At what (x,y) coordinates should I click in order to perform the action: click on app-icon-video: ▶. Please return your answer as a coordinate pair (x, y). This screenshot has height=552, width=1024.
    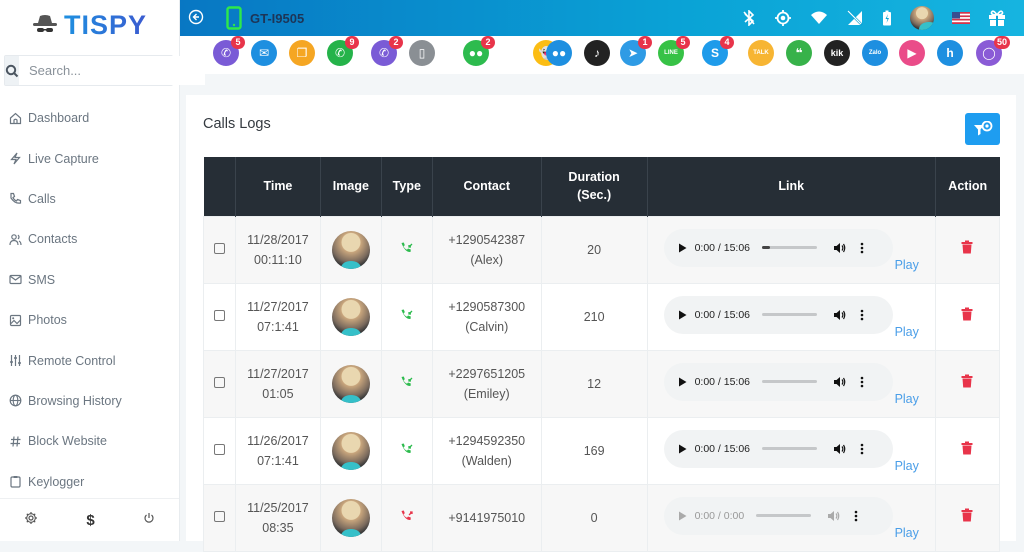
    Looking at the image, I should click on (912, 53).